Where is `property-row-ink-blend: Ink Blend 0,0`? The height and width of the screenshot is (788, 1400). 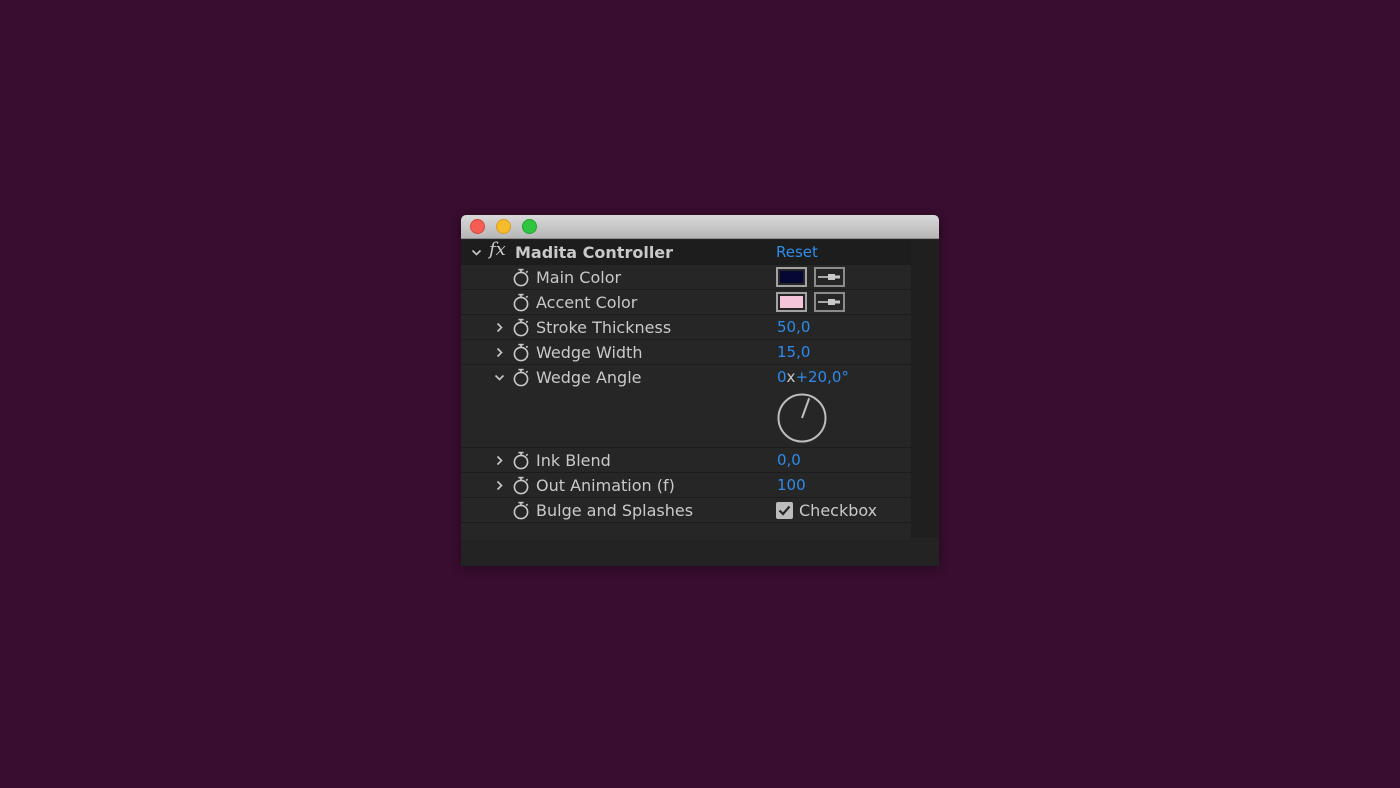
property-row-ink-blend: Ink Blend 0,0 is located at coordinates (686, 460).